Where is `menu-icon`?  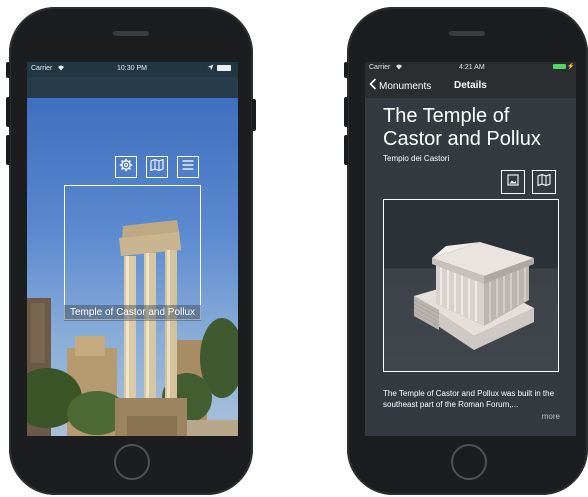 menu-icon is located at coordinates (188, 167).